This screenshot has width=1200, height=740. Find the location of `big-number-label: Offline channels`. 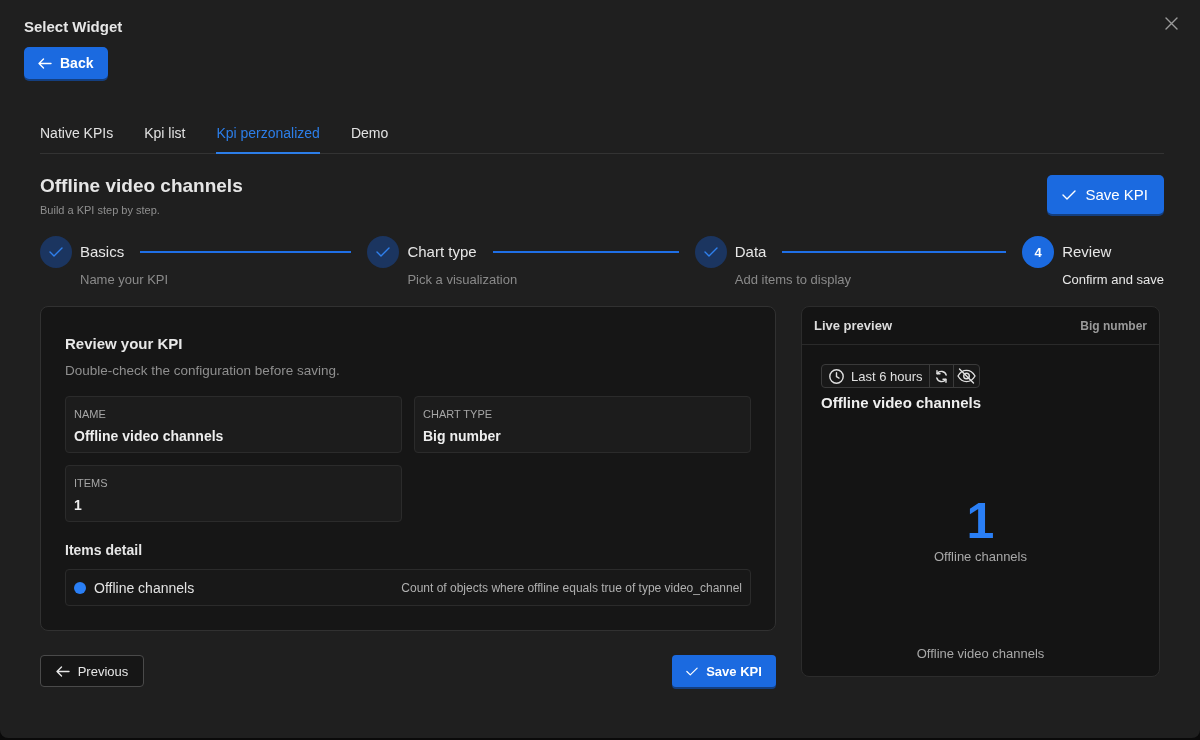

big-number-label: Offline channels is located at coordinates (980, 556).